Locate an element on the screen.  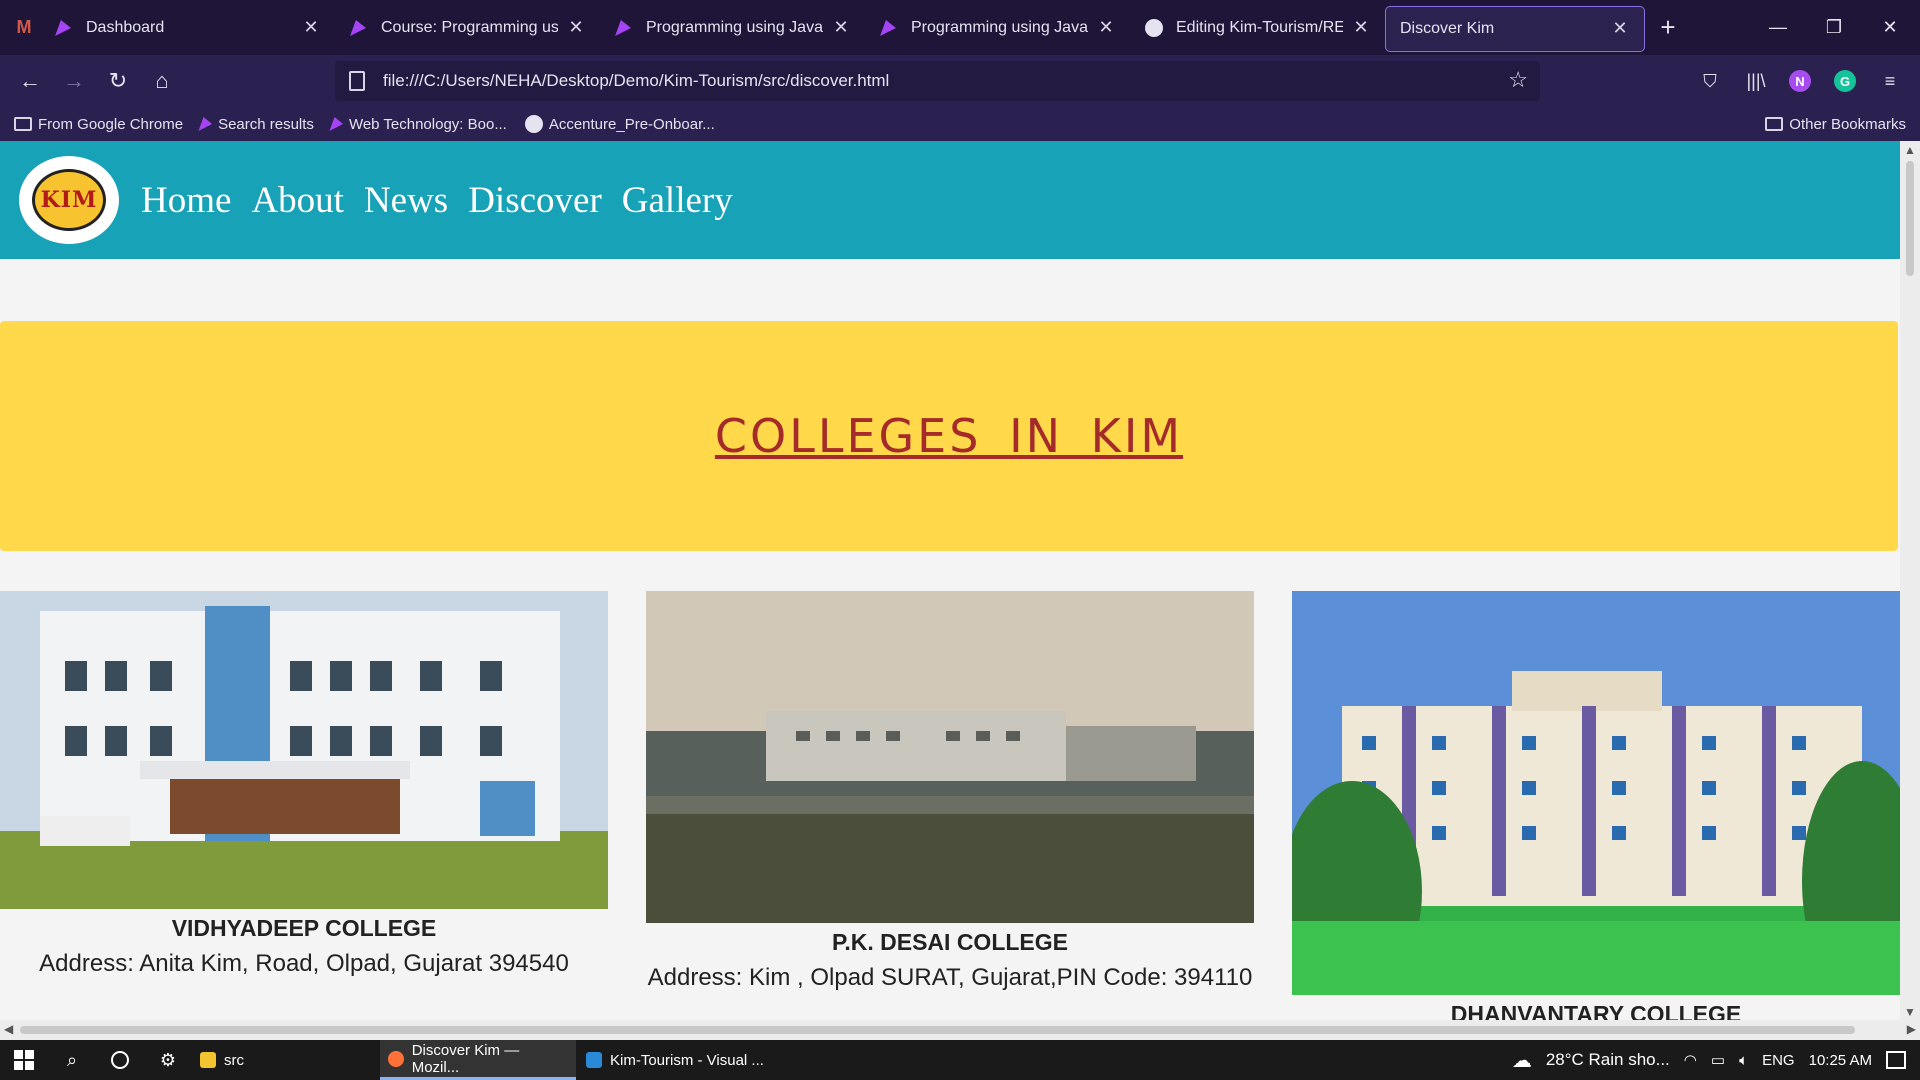
scroll-up-icon: ▲ is located at coordinates (1910, 150).